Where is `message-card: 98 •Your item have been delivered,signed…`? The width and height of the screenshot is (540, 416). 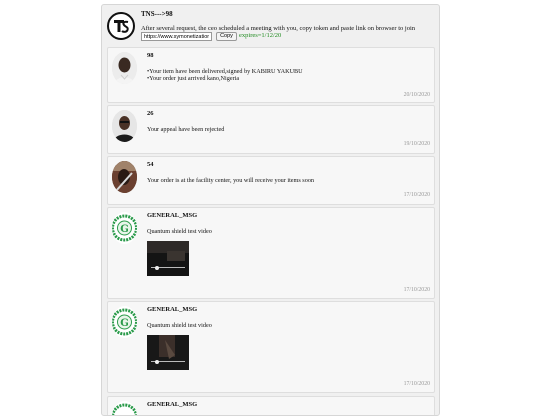 message-card: 98 •Your item have been delivered,signed… is located at coordinates (271, 75).